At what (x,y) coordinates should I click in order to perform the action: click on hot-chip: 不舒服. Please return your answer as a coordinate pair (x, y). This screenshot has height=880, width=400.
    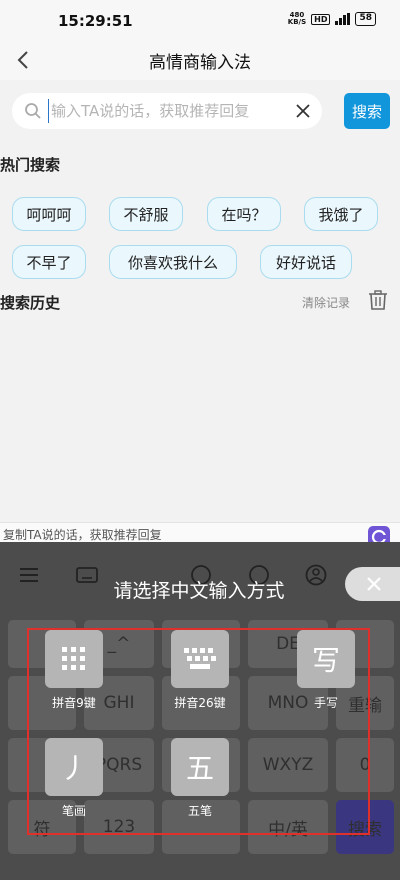
    Looking at the image, I should click on (146, 214).